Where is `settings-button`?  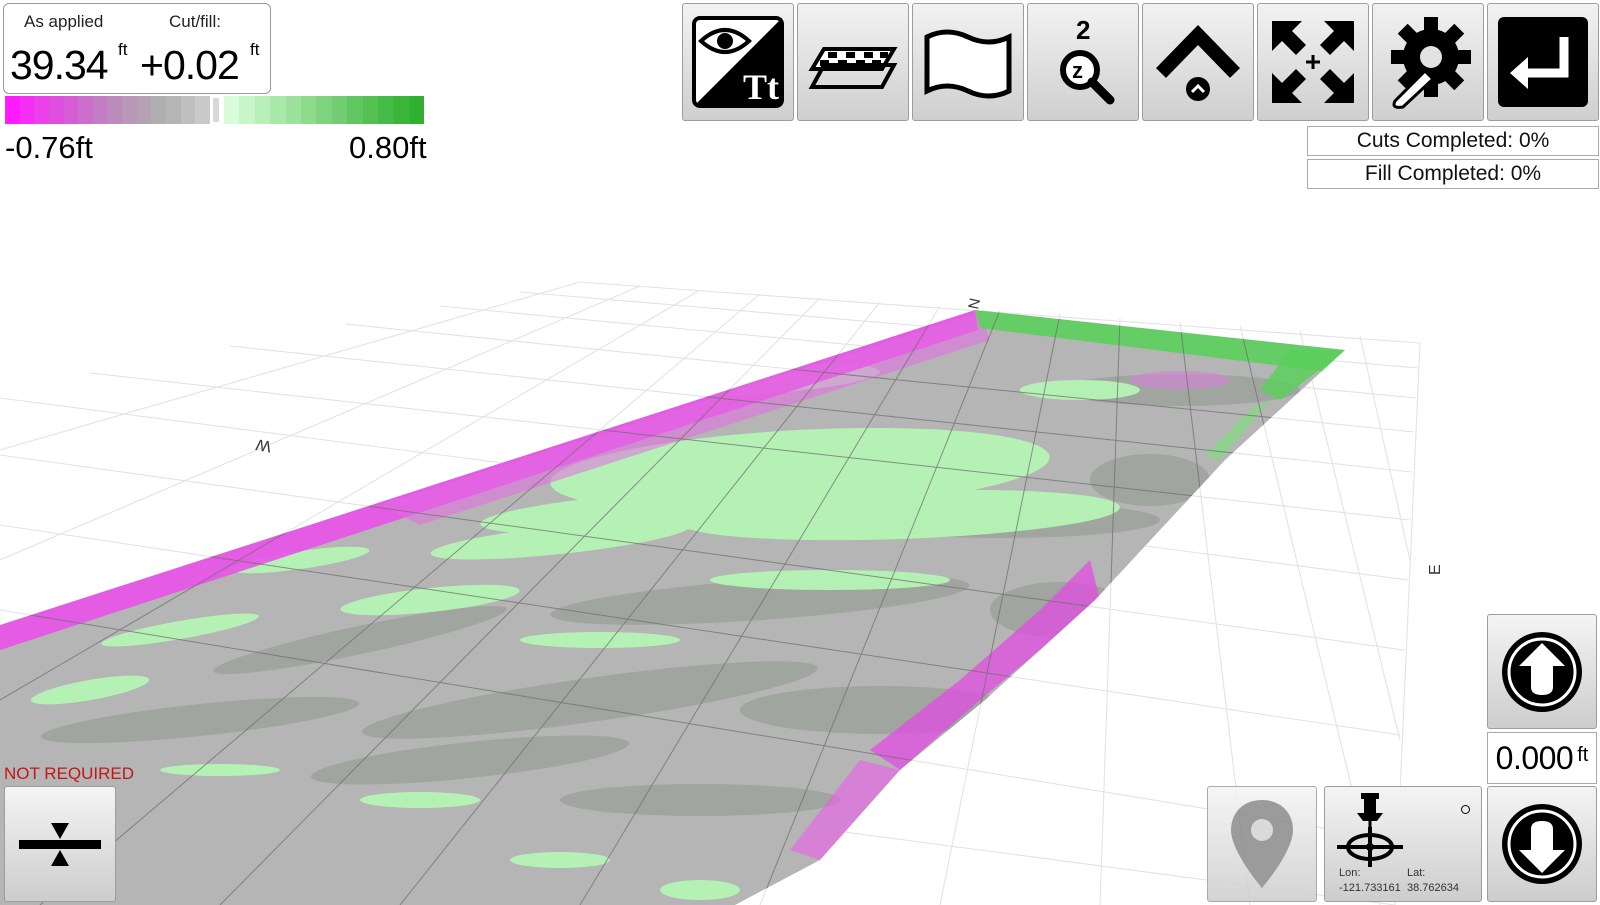 settings-button is located at coordinates (1428, 62).